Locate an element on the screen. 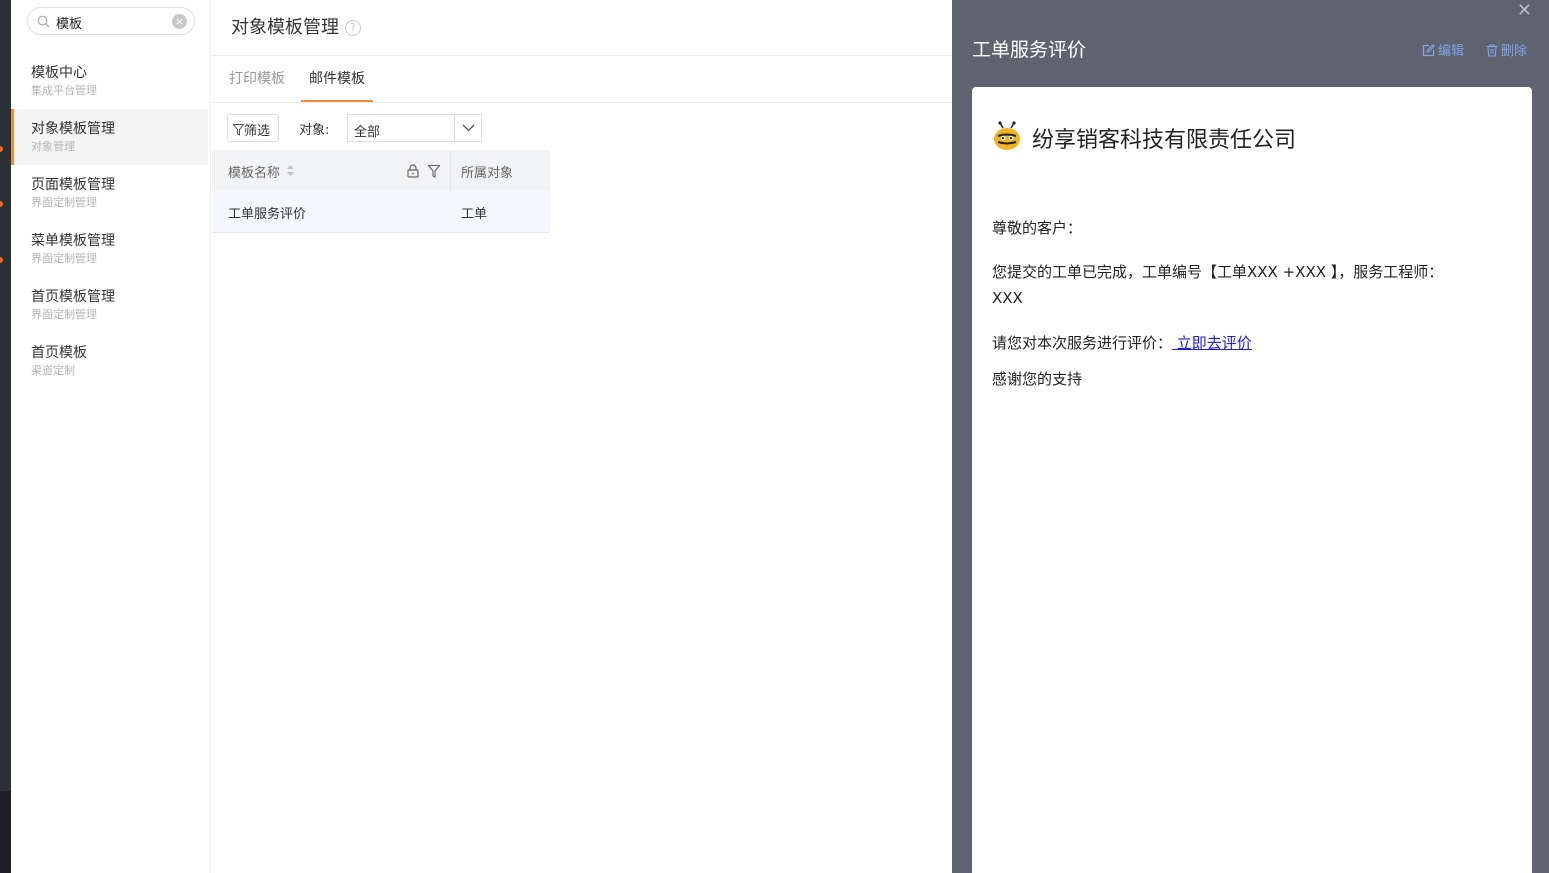  sidebar-item-subtitle: 对象管理 is located at coordinates (53, 146).